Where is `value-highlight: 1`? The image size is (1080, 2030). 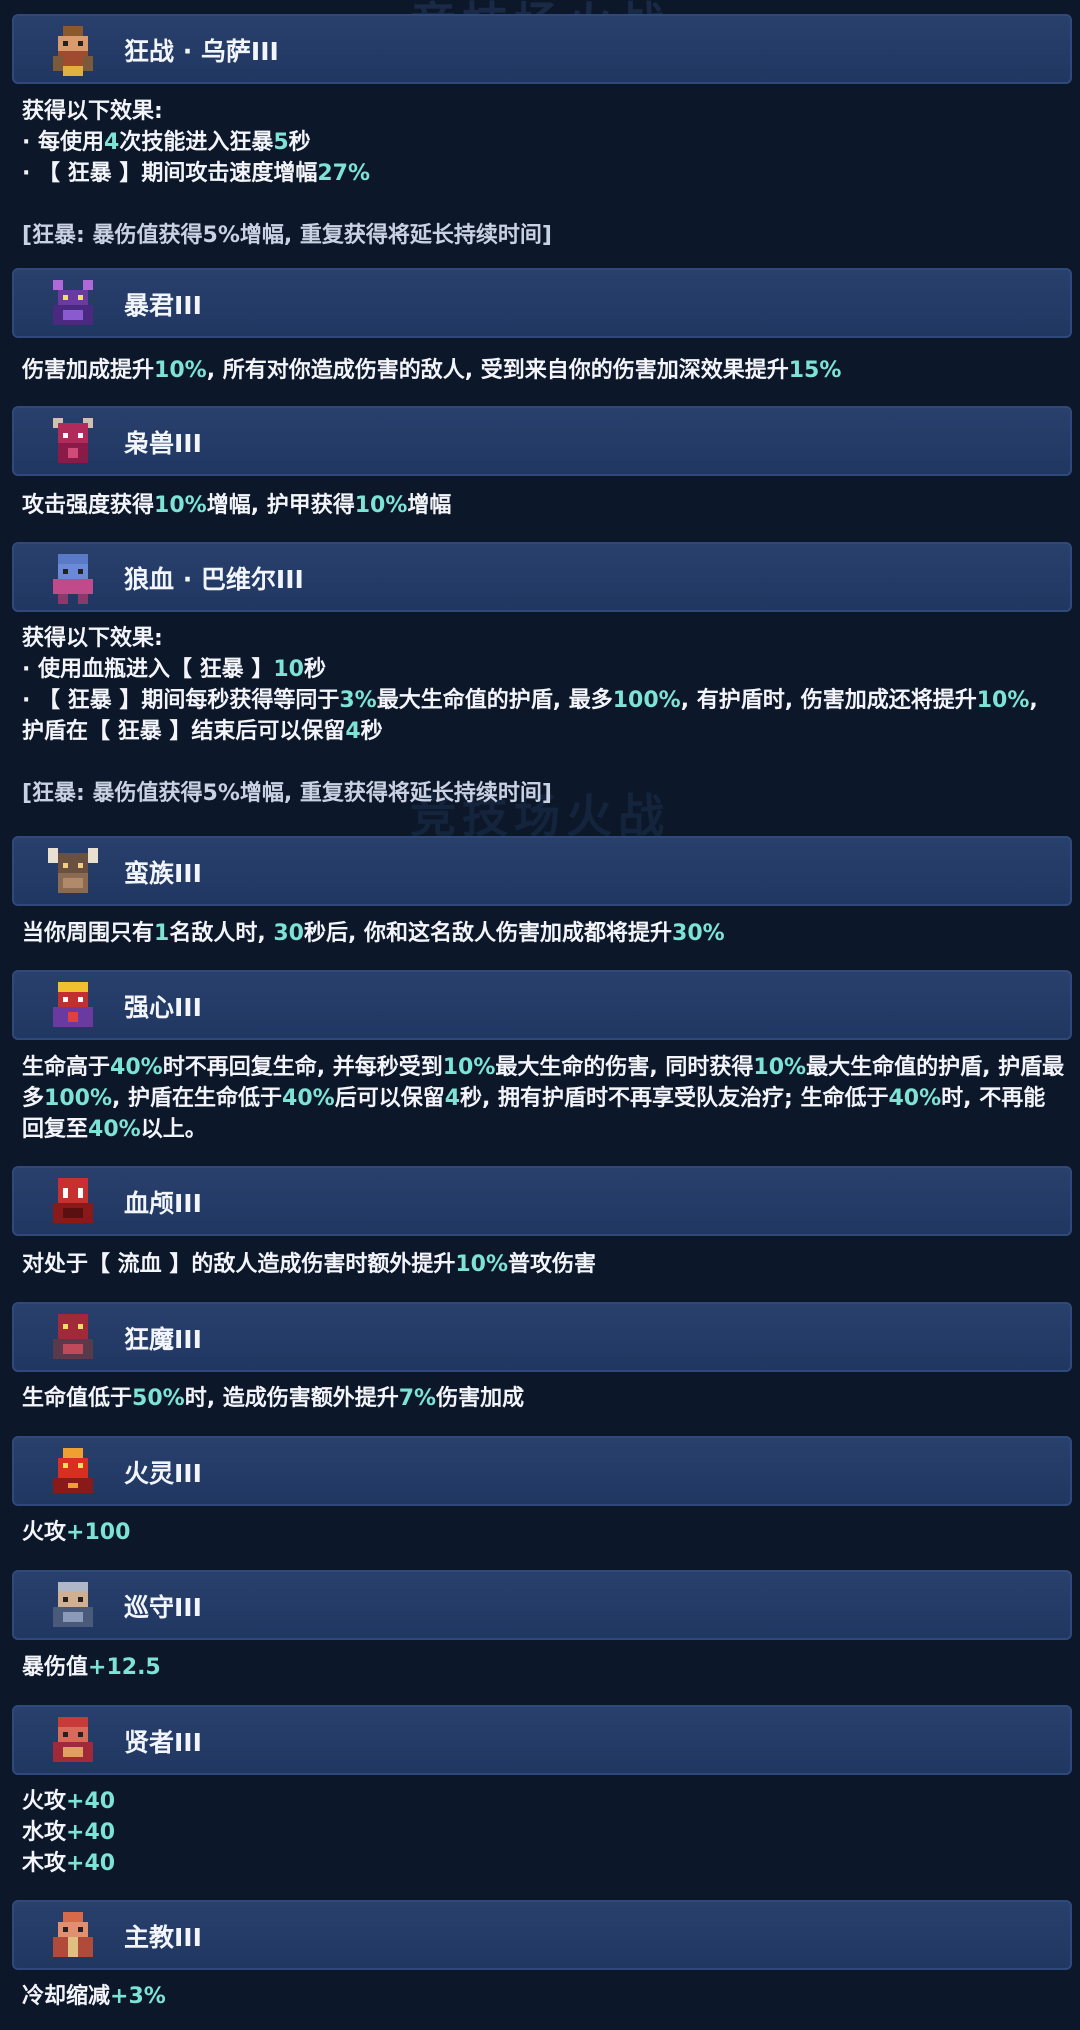
value-highlight: 1 is located at coordinates (162, 933).